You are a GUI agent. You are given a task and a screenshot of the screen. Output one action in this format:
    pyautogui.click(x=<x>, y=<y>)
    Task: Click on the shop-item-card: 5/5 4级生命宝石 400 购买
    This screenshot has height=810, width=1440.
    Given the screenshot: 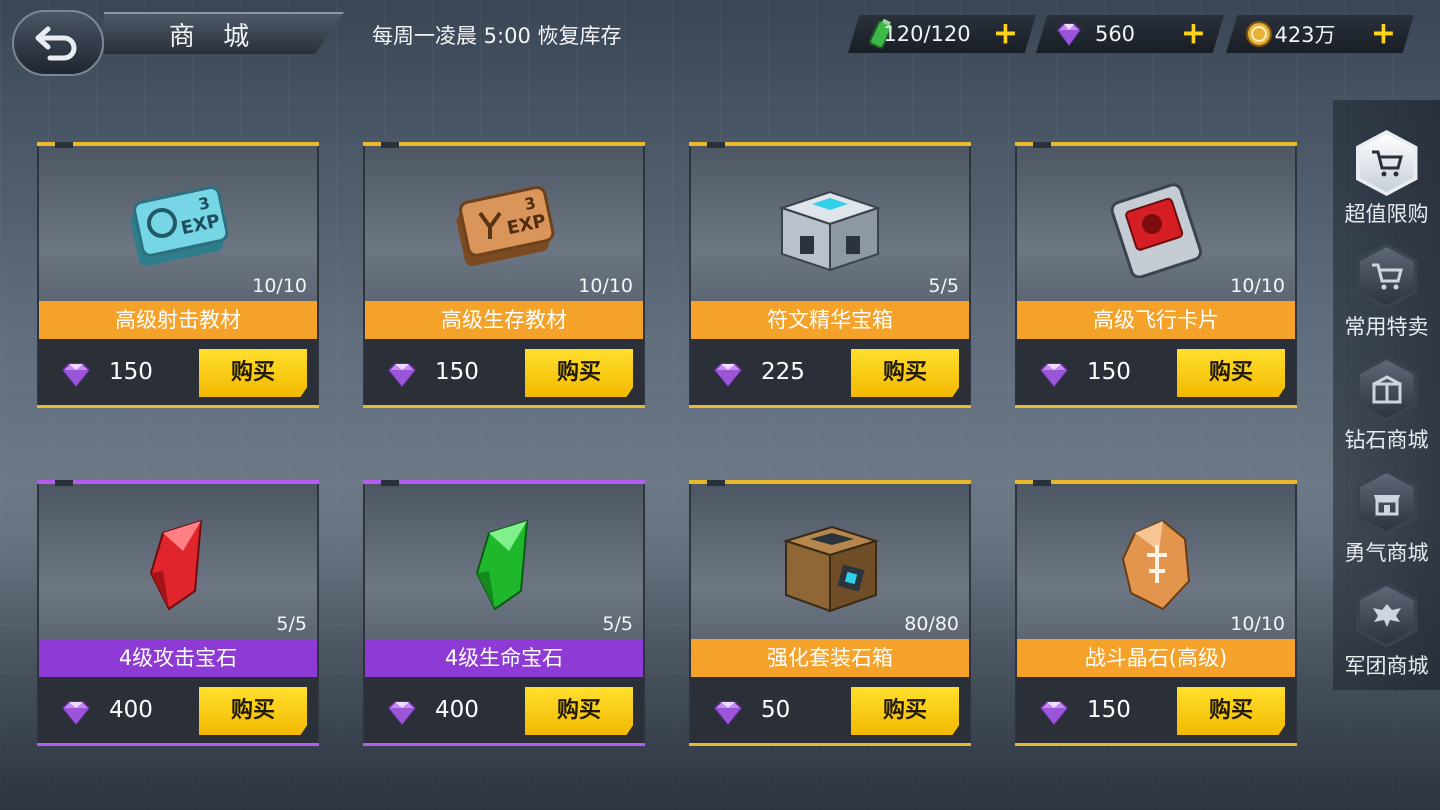 What is the action you would take?
    pyautogui.click(x=504, y=613)
    